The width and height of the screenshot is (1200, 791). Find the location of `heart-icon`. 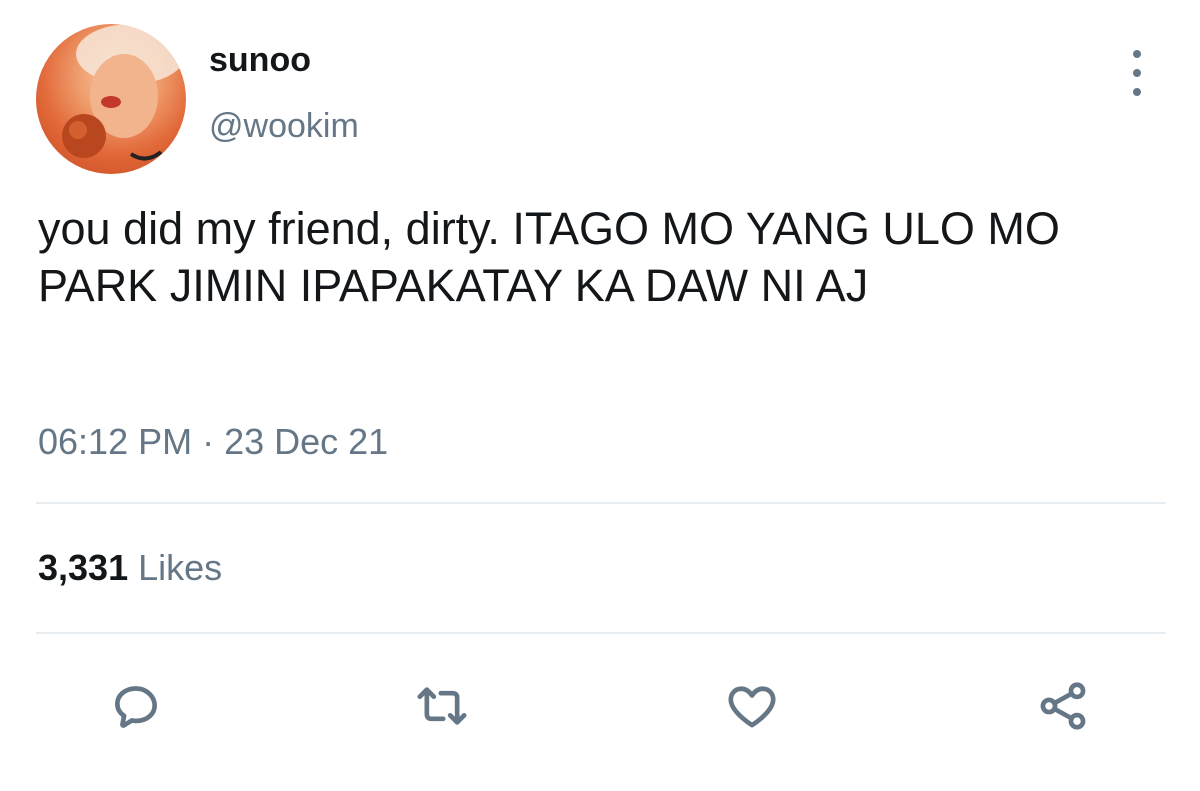

heart-icon is located at coordinates (752, 707).